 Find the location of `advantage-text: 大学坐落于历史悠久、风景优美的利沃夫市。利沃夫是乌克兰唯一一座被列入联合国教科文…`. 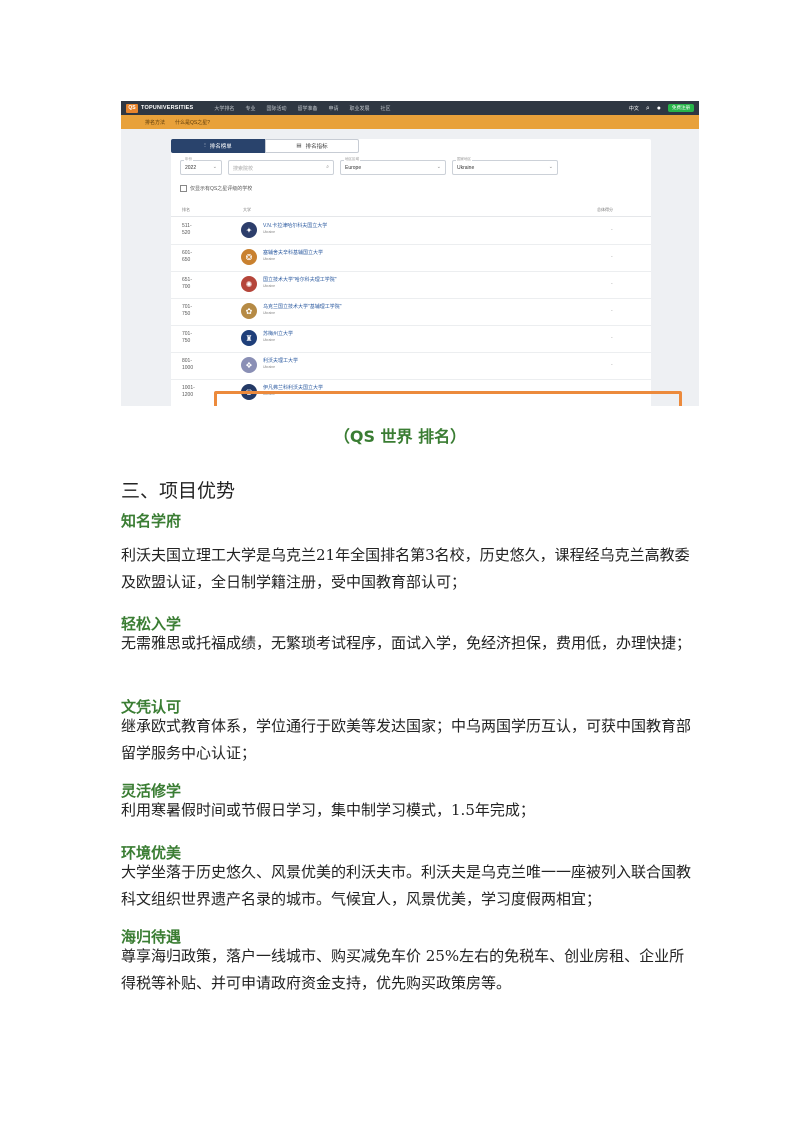

advantage-text: 大学坐落于历史悠久、风景优美的利沃夫市。利沃夫是乌克兰唯一一座被列入联合国教科文… is located at coordinates (406, 885).